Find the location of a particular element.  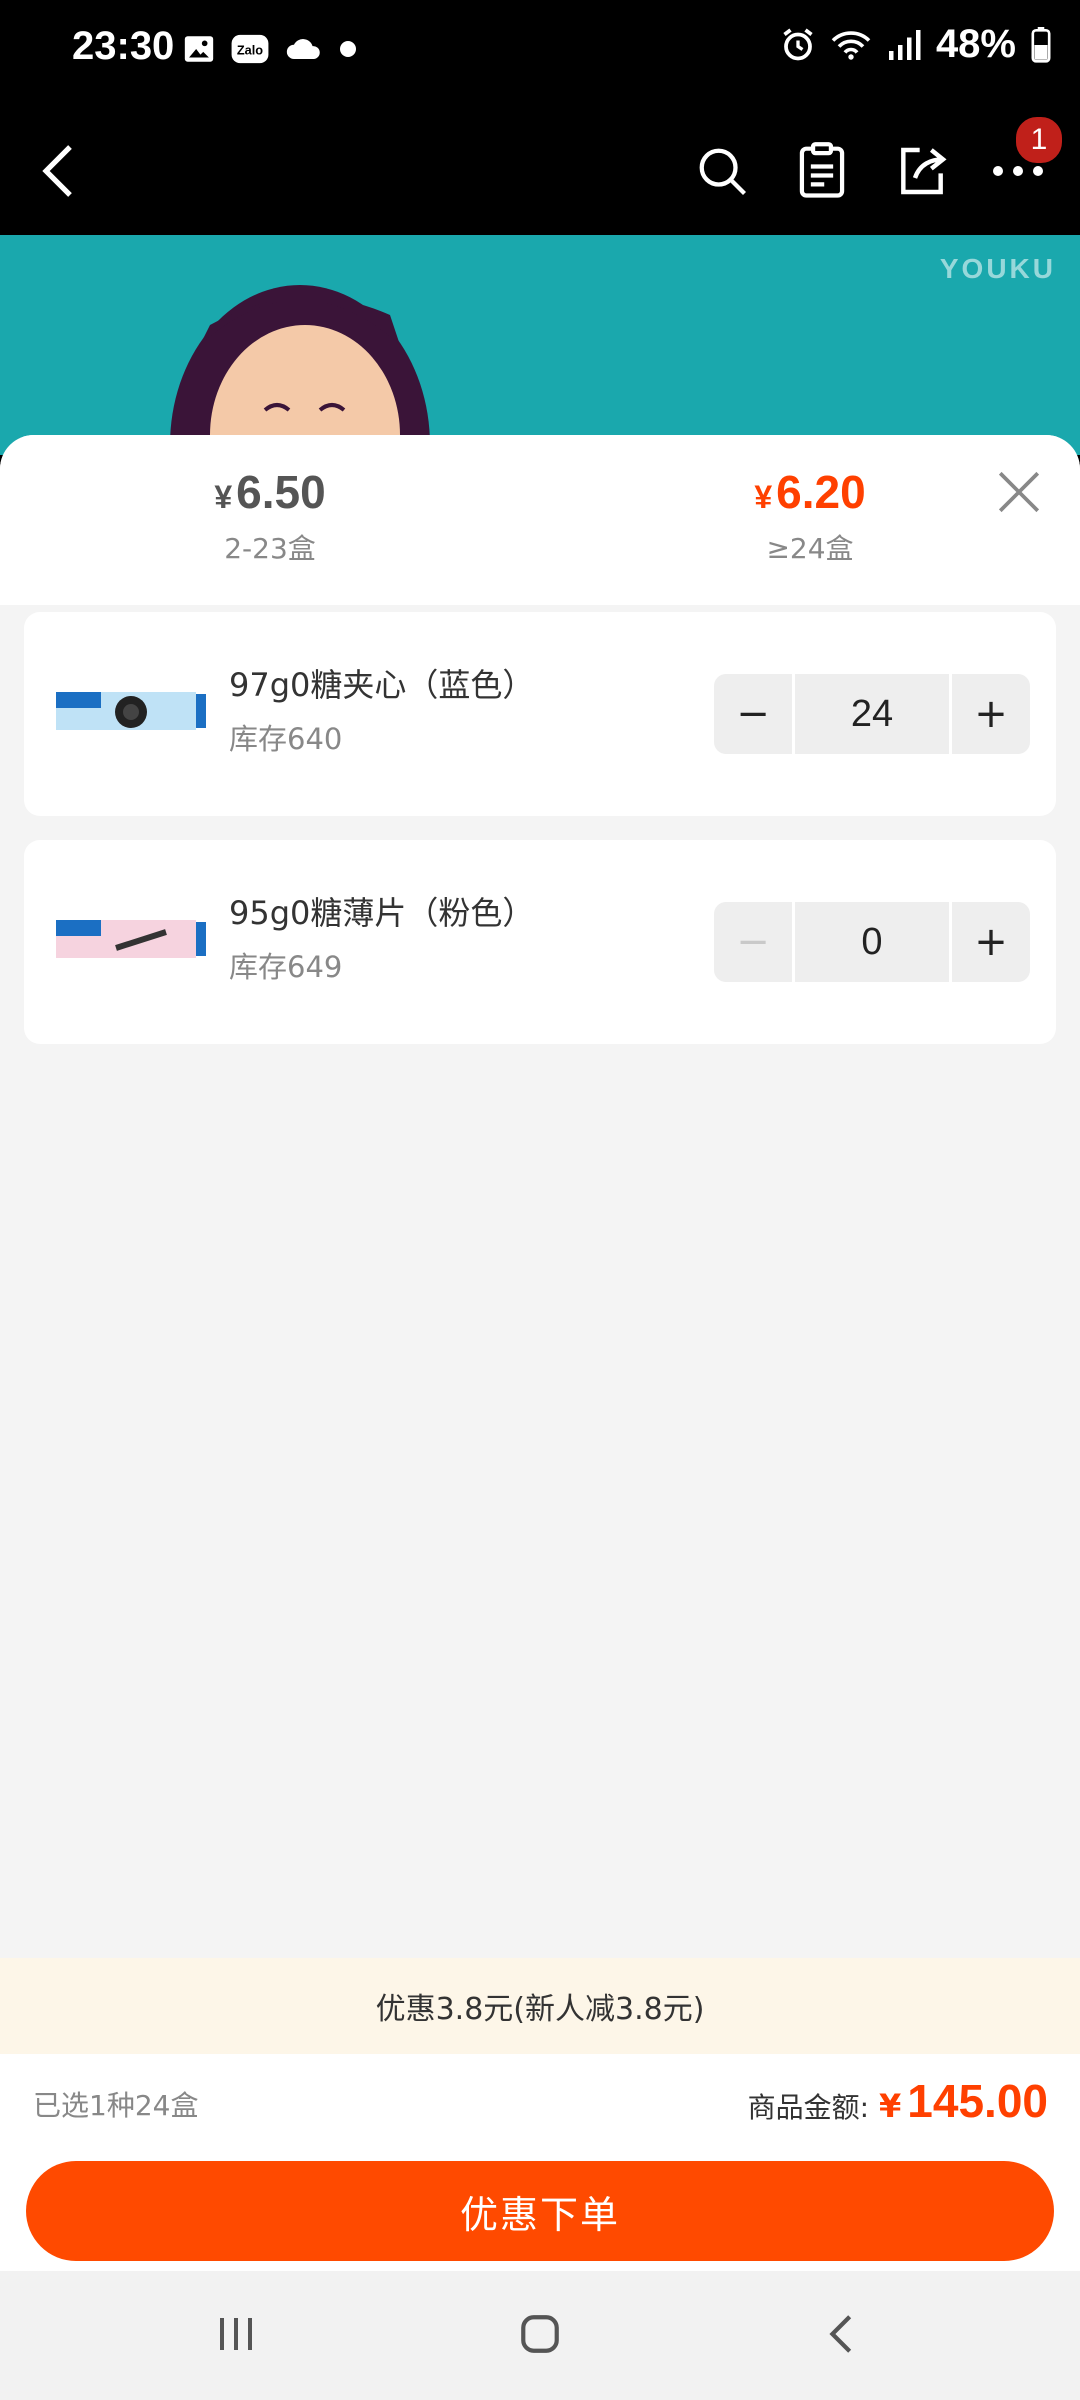

image-icon is located at coordinates (199, 49).